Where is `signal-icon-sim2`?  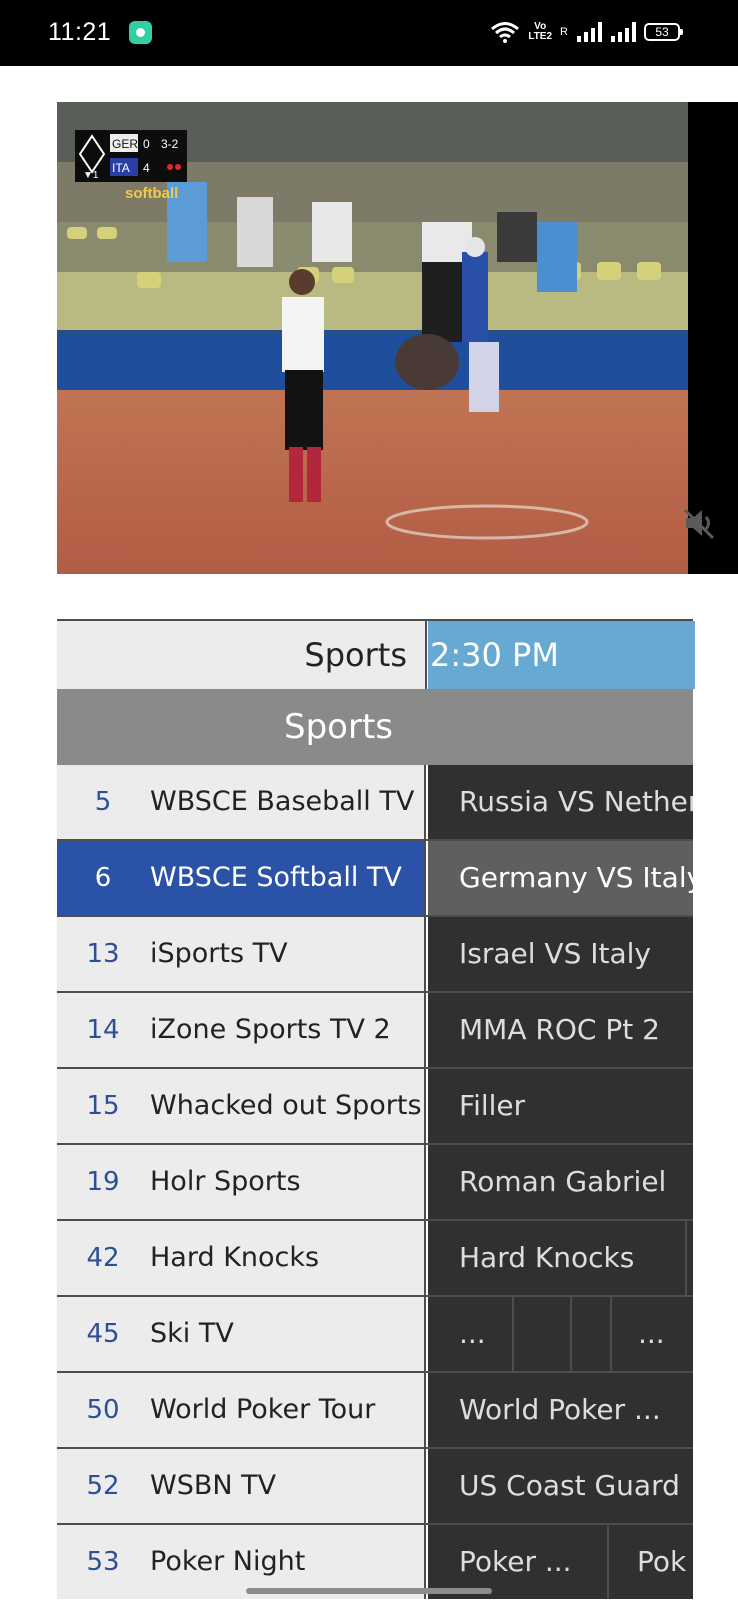 signal-icon-sim2 is located at coordinates (623, 32).